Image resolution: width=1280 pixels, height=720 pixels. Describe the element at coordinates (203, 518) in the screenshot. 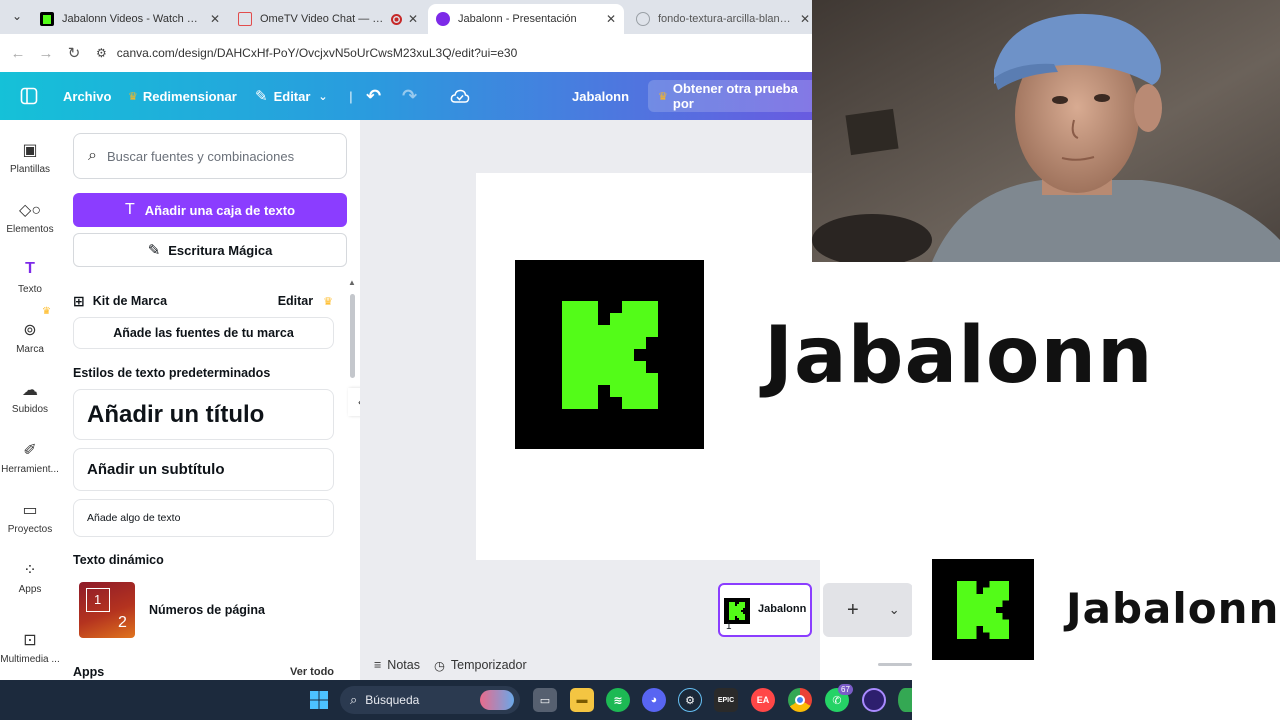

I see `add-body-text-button: Añade algo de texto` at that location.